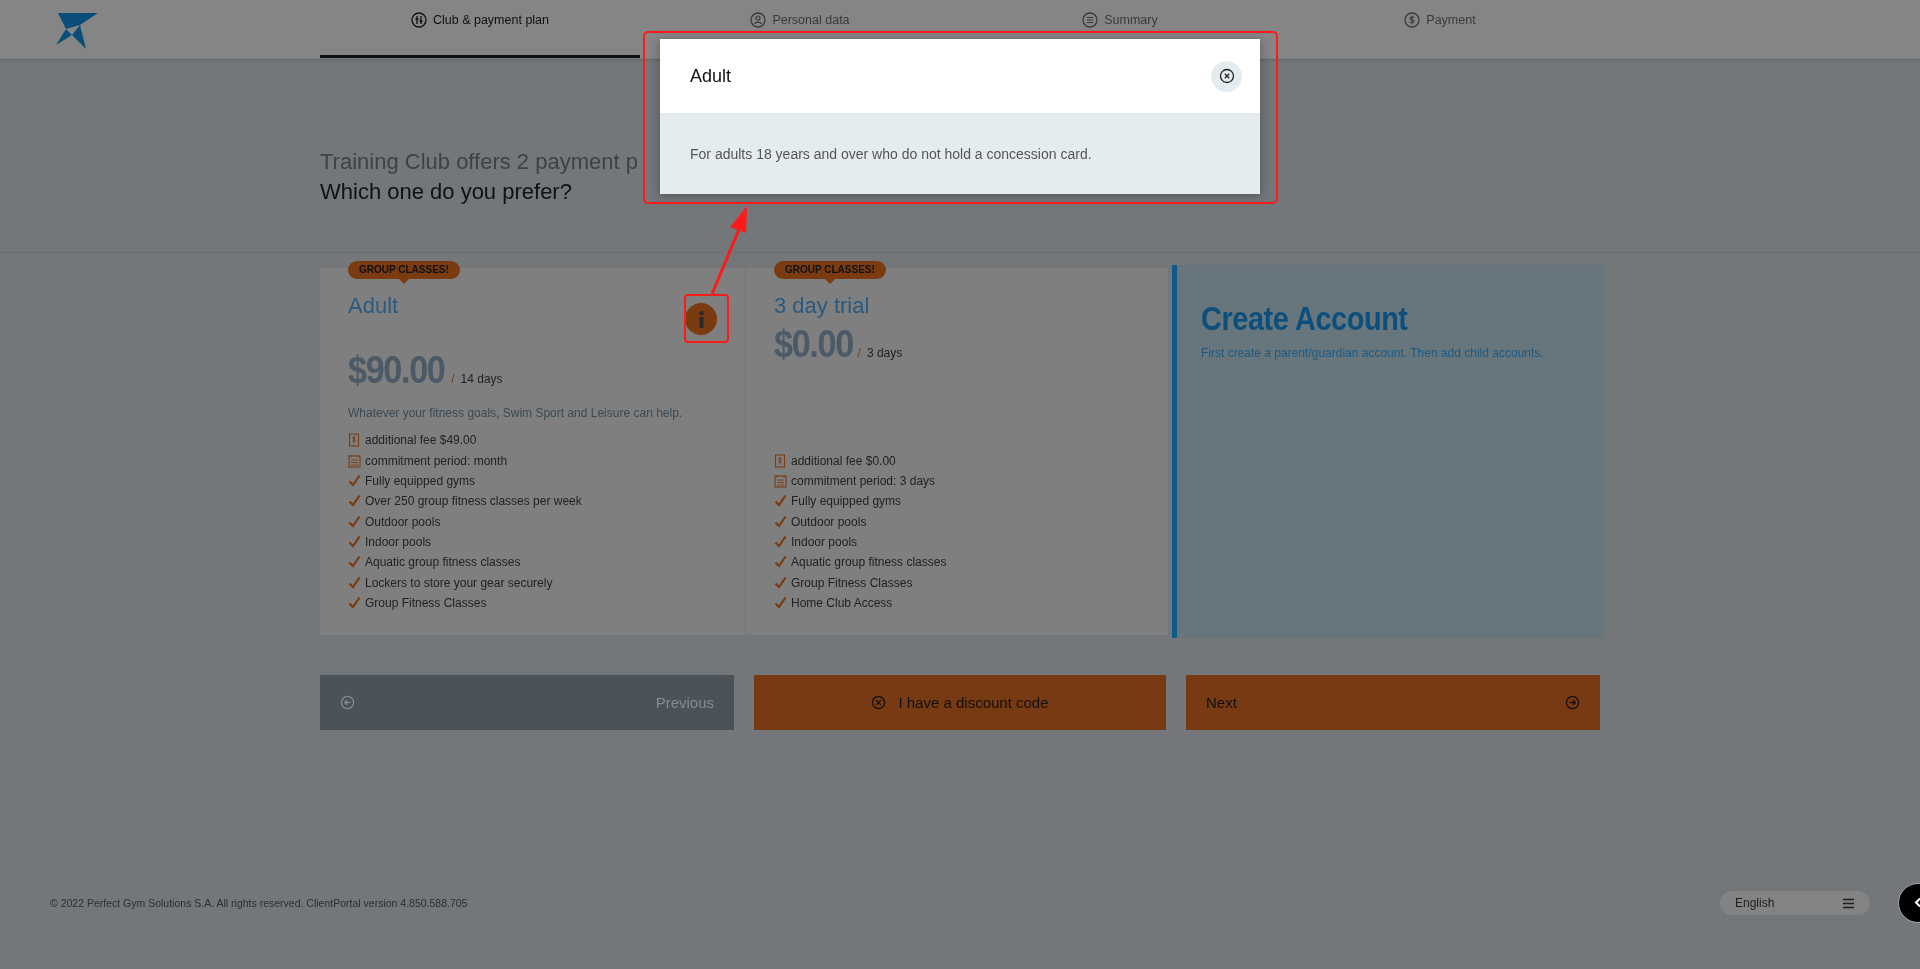 The image size is (1920, 969). Describe the element at coordinates (1120, 20) in the screenshot. I see `step-tab: Summary` at that location.